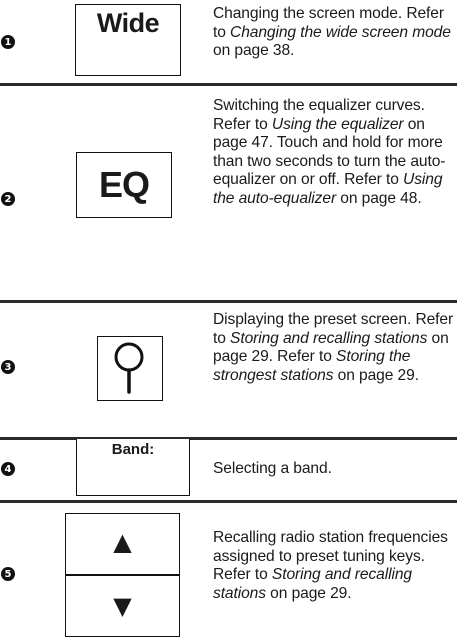 Image resolution: width=457 pixels, height=643 pixels. I want to click on eq-button: EQ, so click(124, 185).